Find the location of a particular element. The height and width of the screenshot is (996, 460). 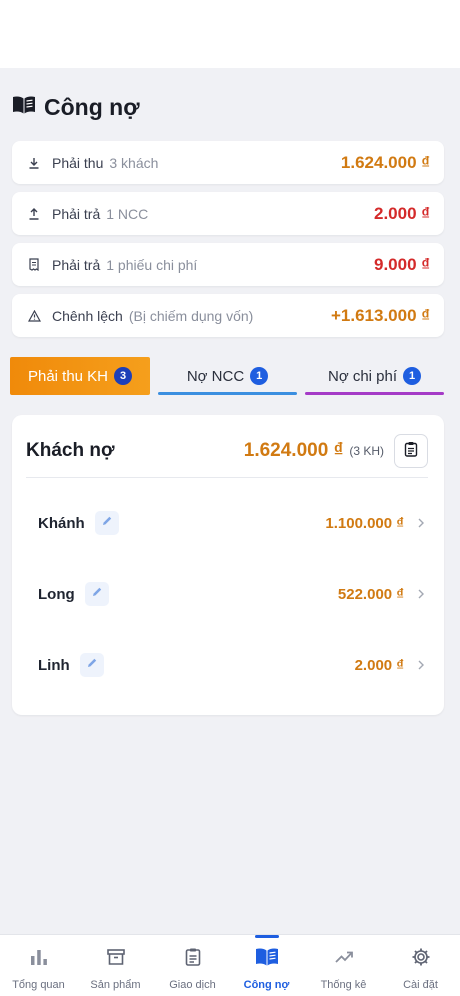

nav-label: Thống kê is located at coordinates (343, 985).